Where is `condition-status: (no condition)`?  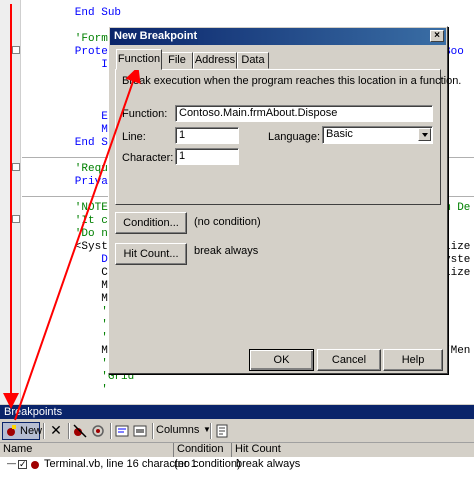
condition-status: (no condition) is located at coordinates (227, 222).